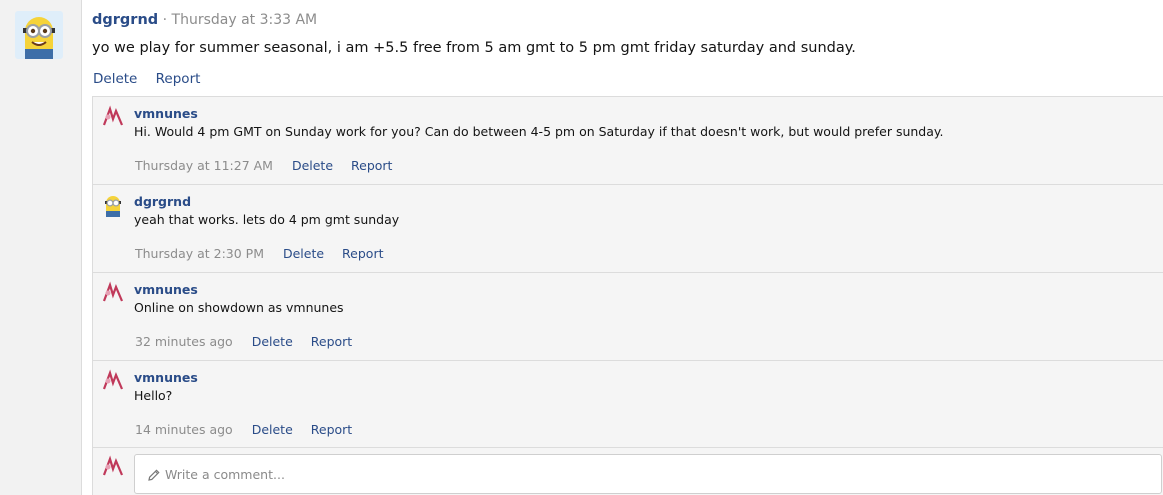  Describe the element at coordinates (250, 341) in the screenshot. I see `comment-meta: 32 minutes ago Delete Report` at that location.